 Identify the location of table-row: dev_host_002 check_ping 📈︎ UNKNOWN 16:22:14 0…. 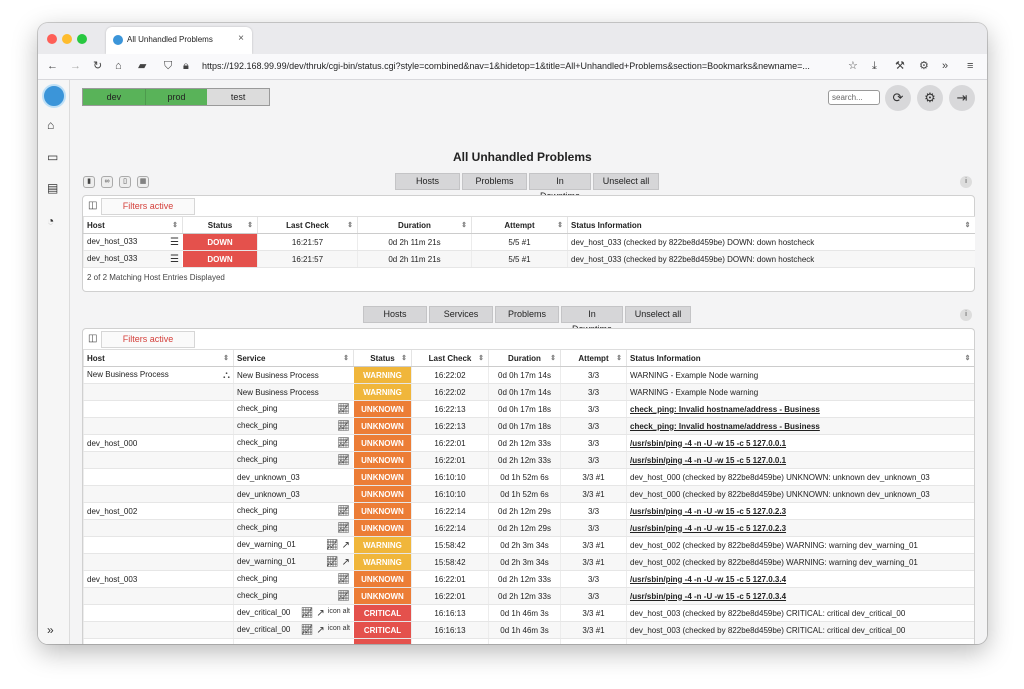
(528, 511).